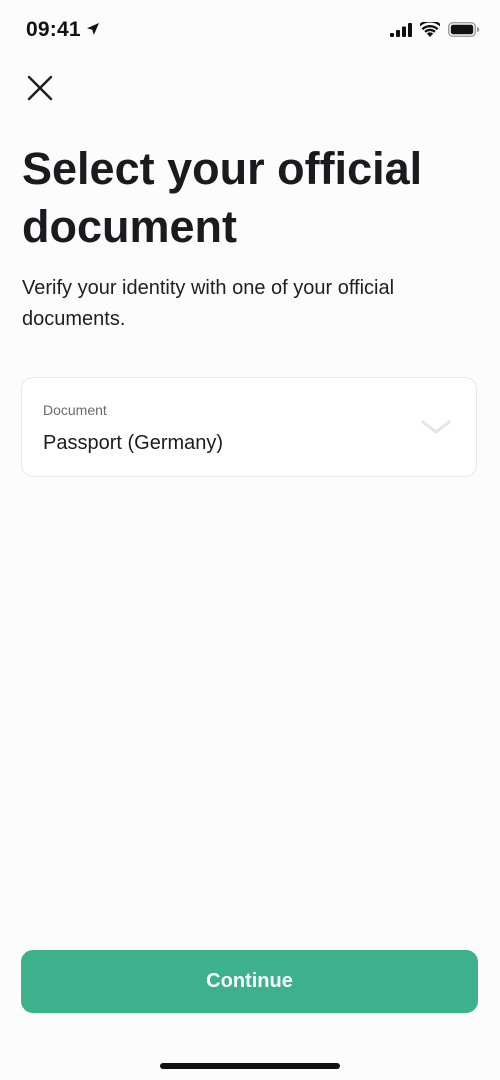 This screenshot has width=500, height=1080. Describe the element at coordinates (464, 29) in the screenshot. I see `battery-icon` at that location.